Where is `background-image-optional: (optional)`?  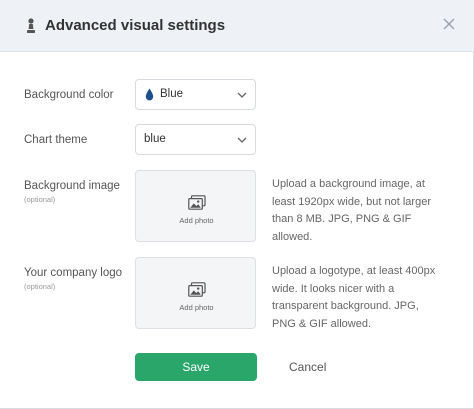
background-image-optional: (optional) is located at coordinates (40, 199).